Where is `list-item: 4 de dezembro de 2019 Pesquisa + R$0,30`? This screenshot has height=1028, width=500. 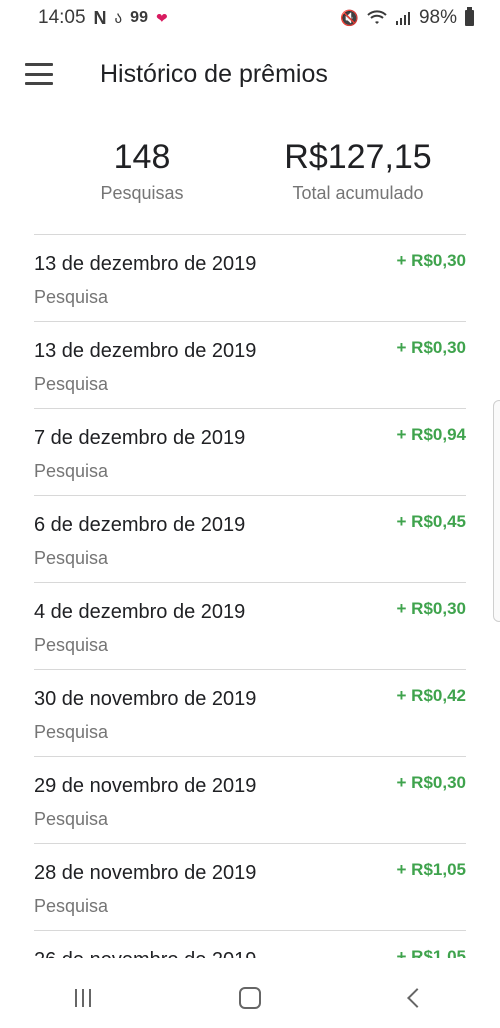
list-item: 4 de dezembro de 2019 Pesquisa + R$0,30 is located at coordinates (250, 626).